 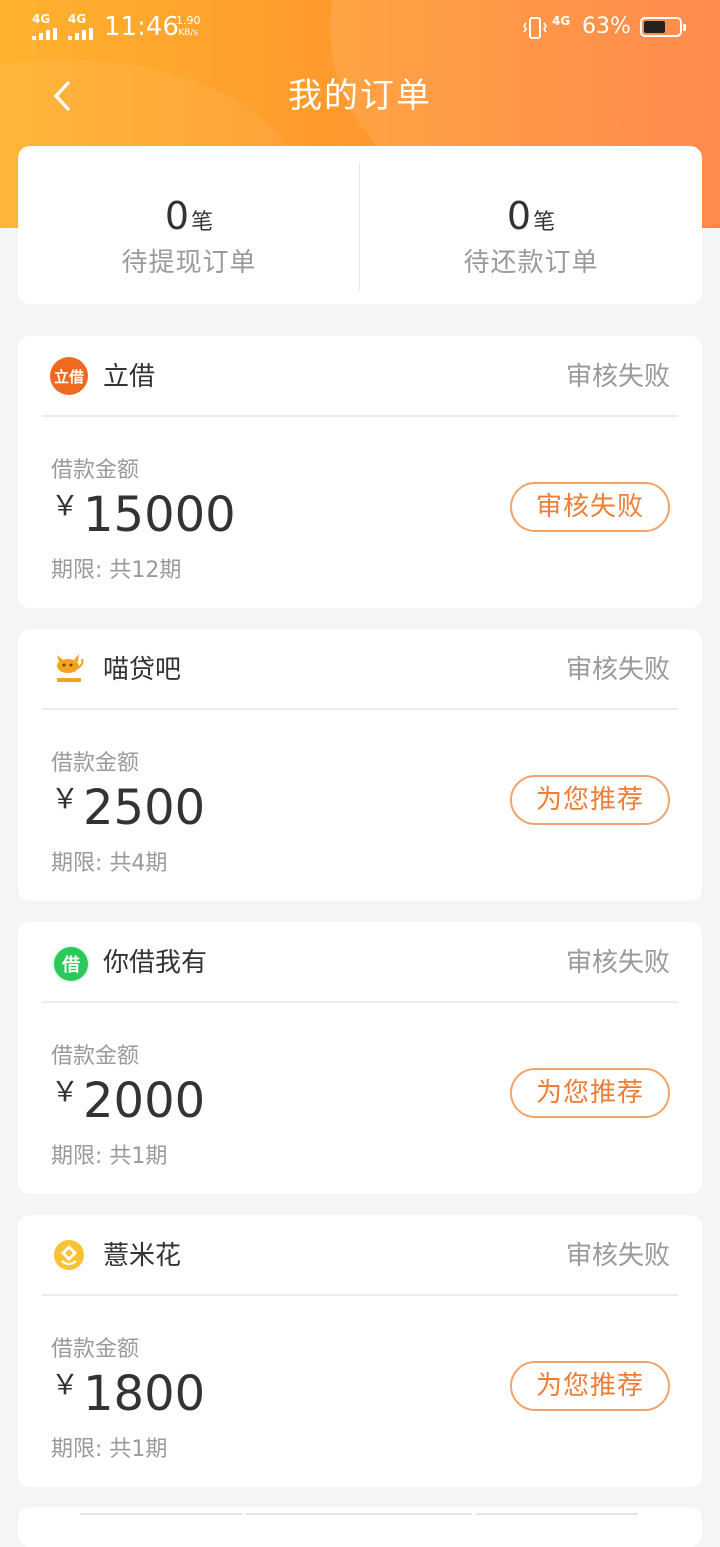 I want to click on clock: 11:46, so click(x=141, y=27).